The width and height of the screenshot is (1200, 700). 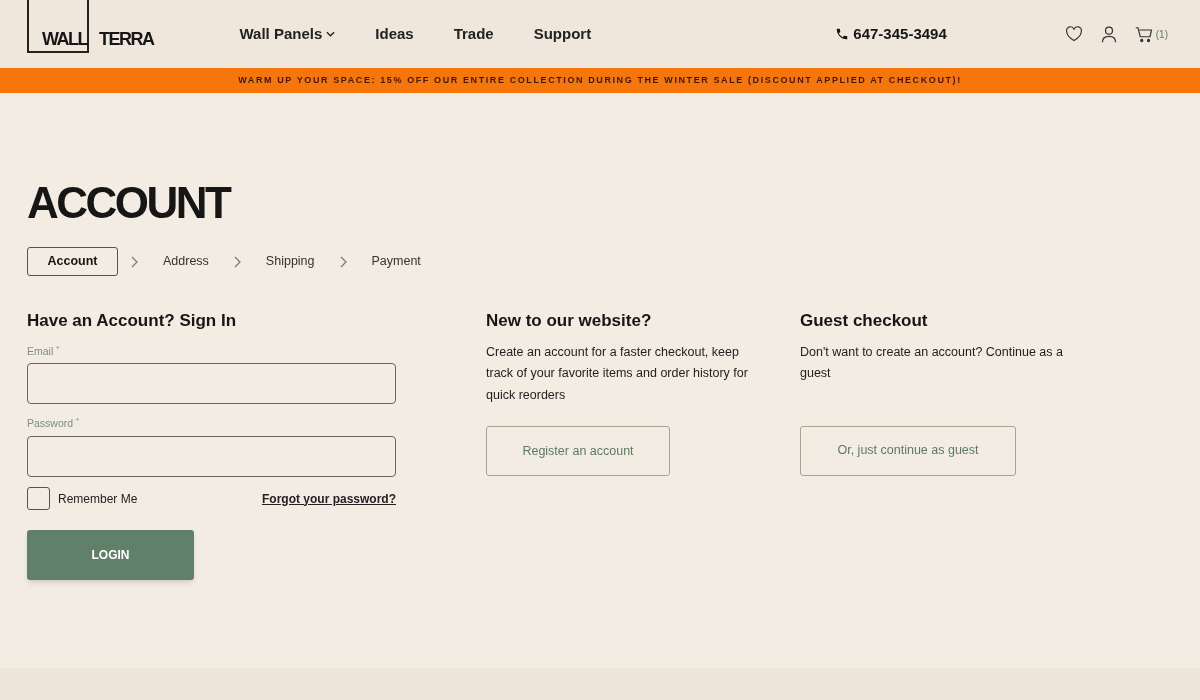 What do you see at coordinates (290, 261) in the screenshot?
I see `checkout-step-tab: Shipping` at bounding box center [290, 261].